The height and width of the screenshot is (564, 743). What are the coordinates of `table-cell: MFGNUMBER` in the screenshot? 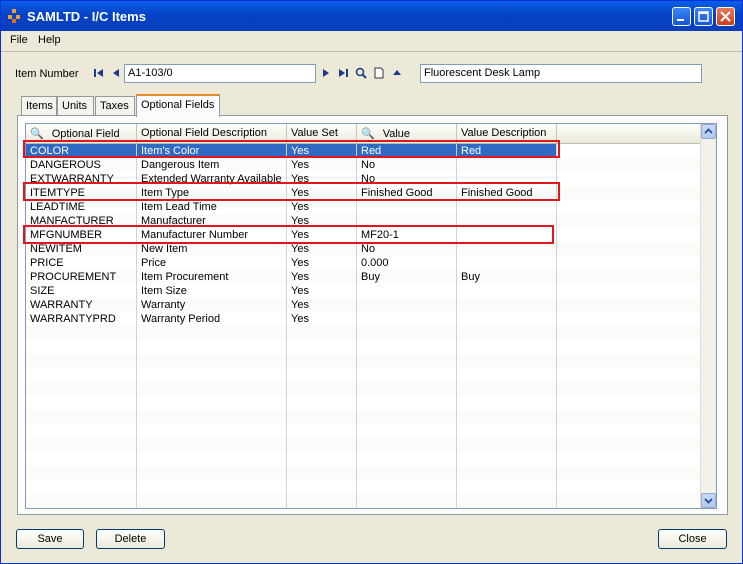 It's located at (81, 235).